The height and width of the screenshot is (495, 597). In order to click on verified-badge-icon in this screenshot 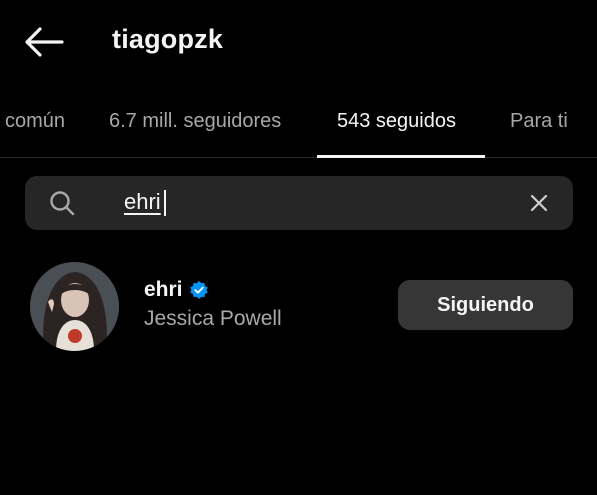, I will do `click(198, 290)`.